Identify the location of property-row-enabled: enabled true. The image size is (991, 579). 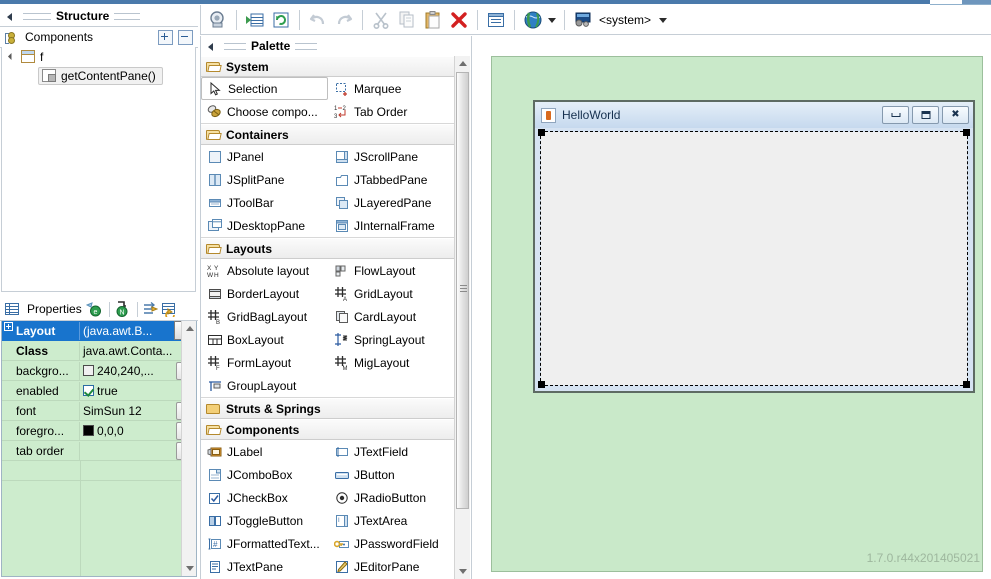
(99, 391).